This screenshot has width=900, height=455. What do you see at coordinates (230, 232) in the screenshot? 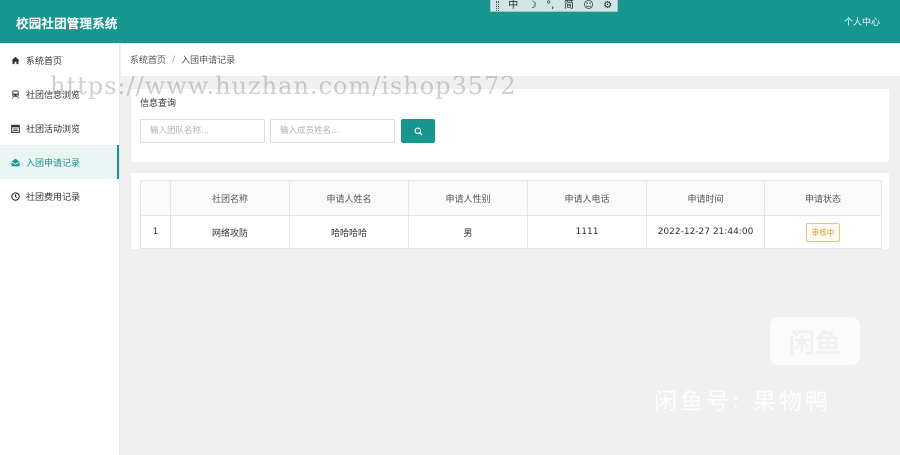
I see `cell-club-name: 网络攻防` at bounding box center [230, 232].